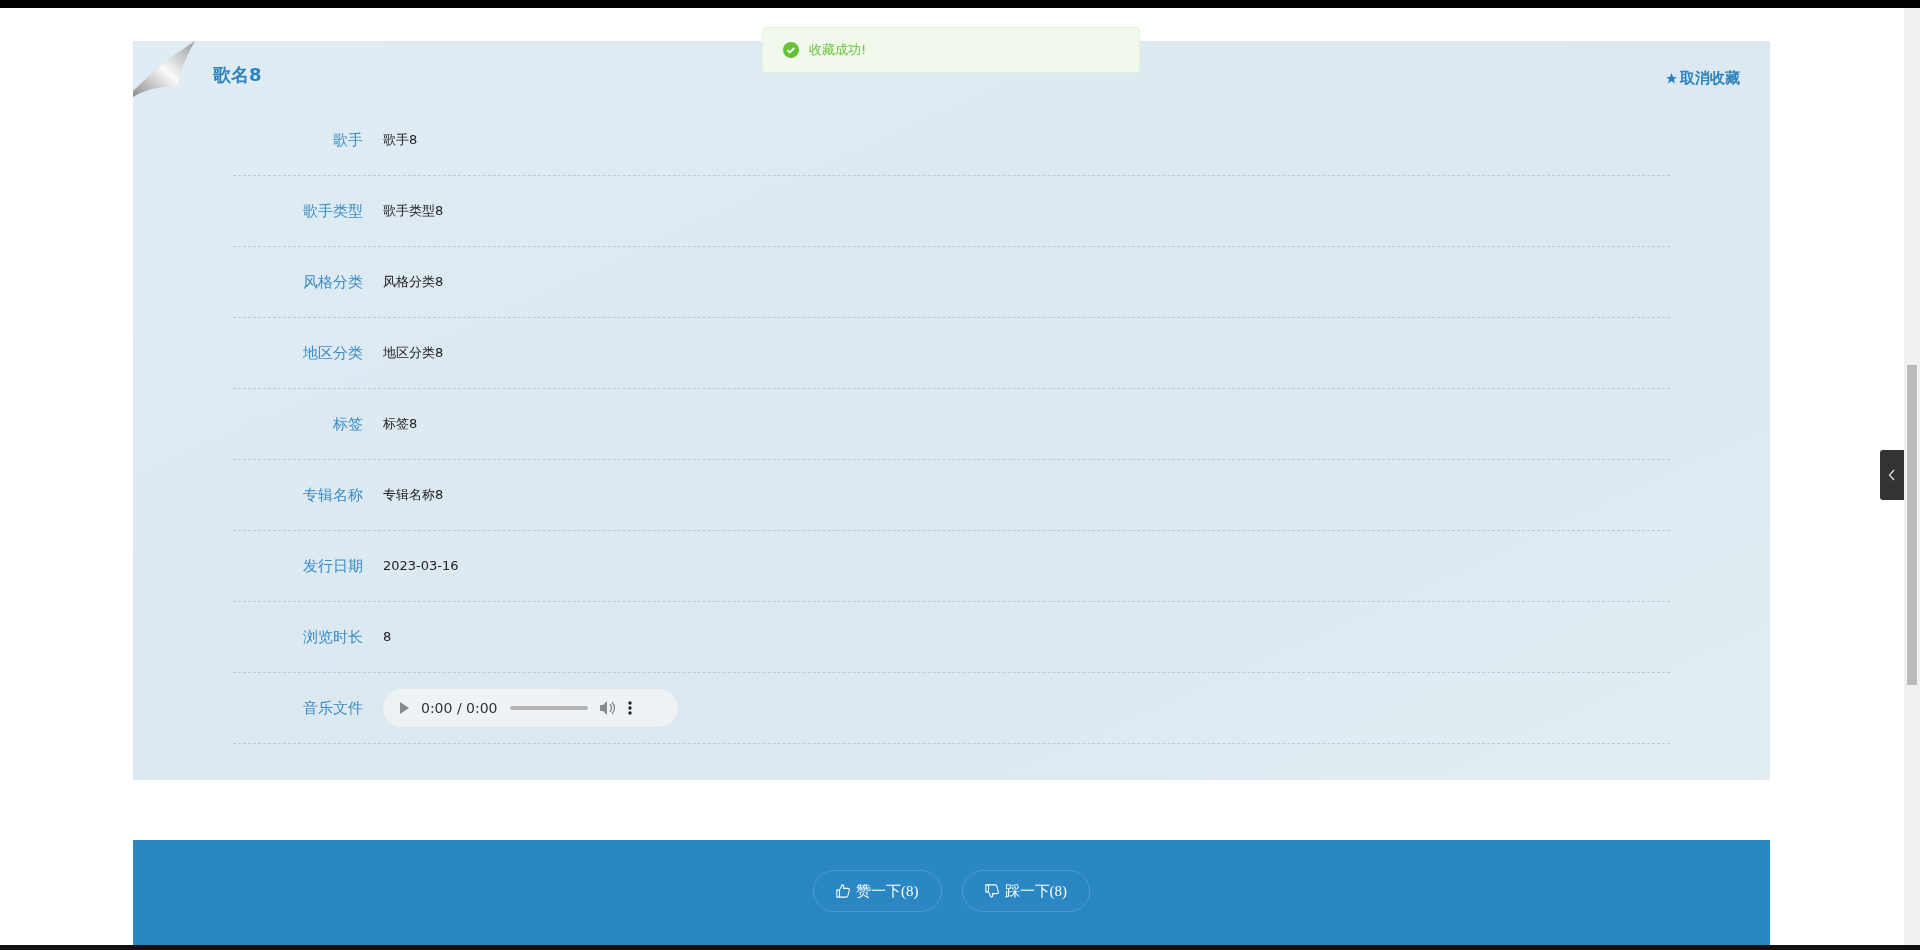 The height and width of the screenshot is (950, 1920). I want to click on scrollbar, so click(1912, 476).